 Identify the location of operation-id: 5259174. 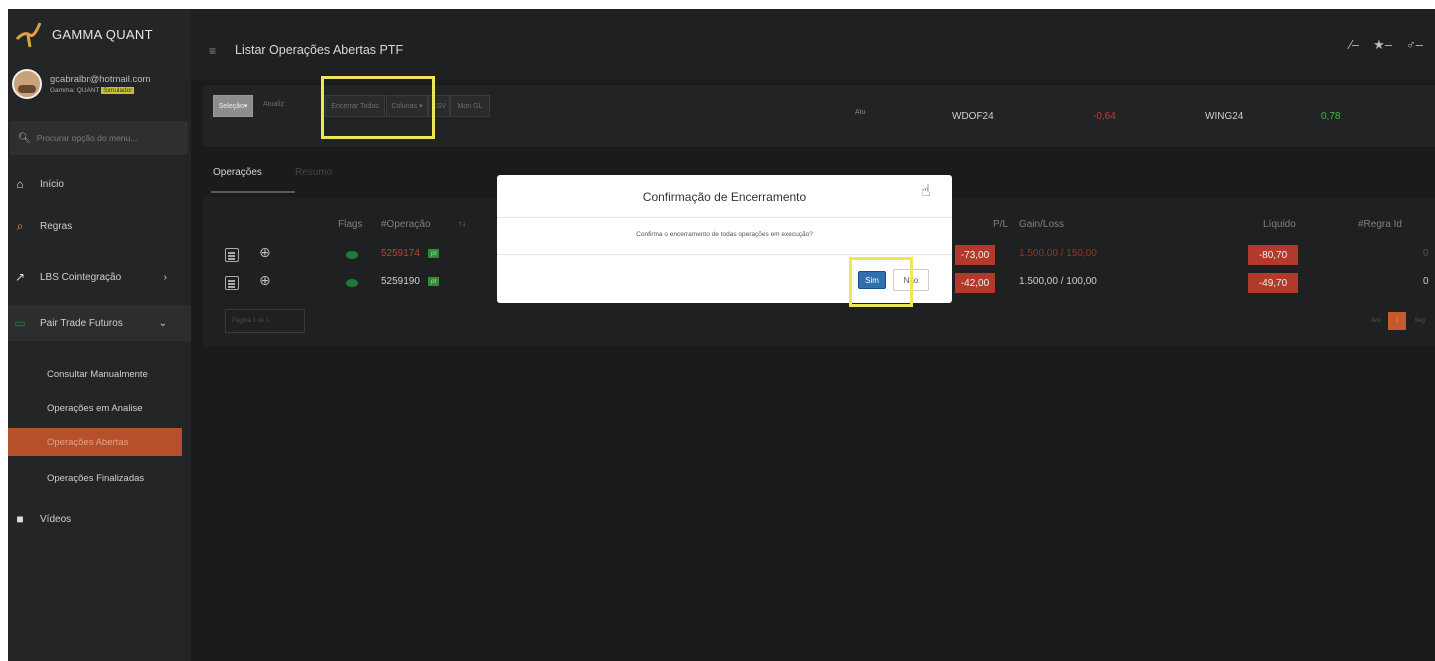
(400, 253).